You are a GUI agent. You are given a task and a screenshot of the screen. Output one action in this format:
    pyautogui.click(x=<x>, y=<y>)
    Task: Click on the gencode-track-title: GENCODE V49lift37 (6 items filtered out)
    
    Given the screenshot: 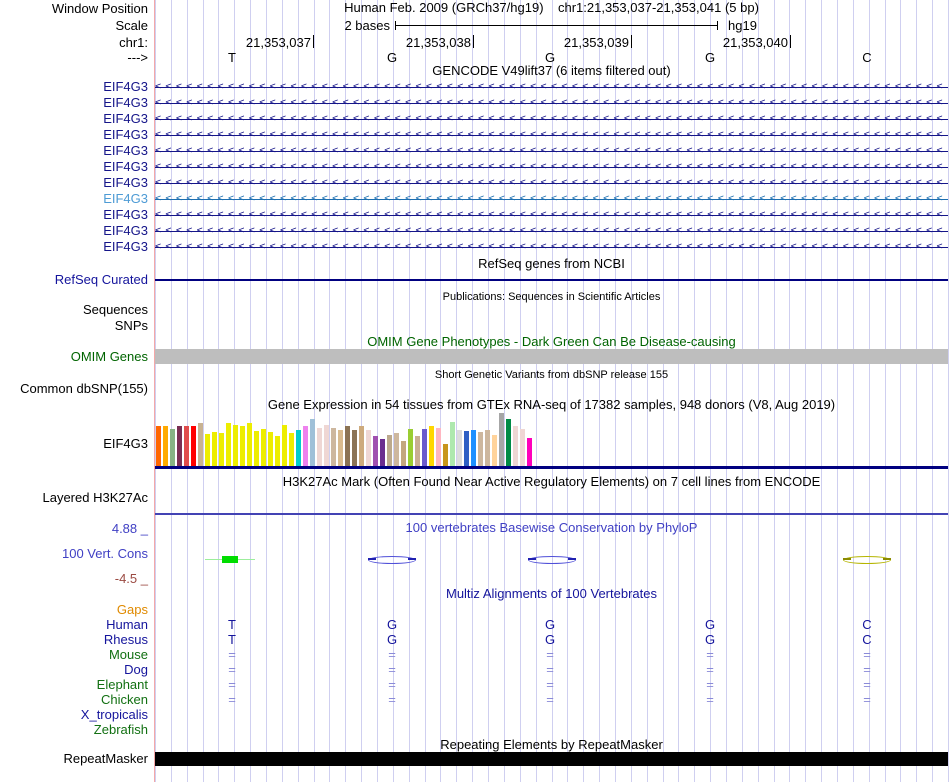 What is the action you would take?
    pyautogui.click(x=551, y=70)
    